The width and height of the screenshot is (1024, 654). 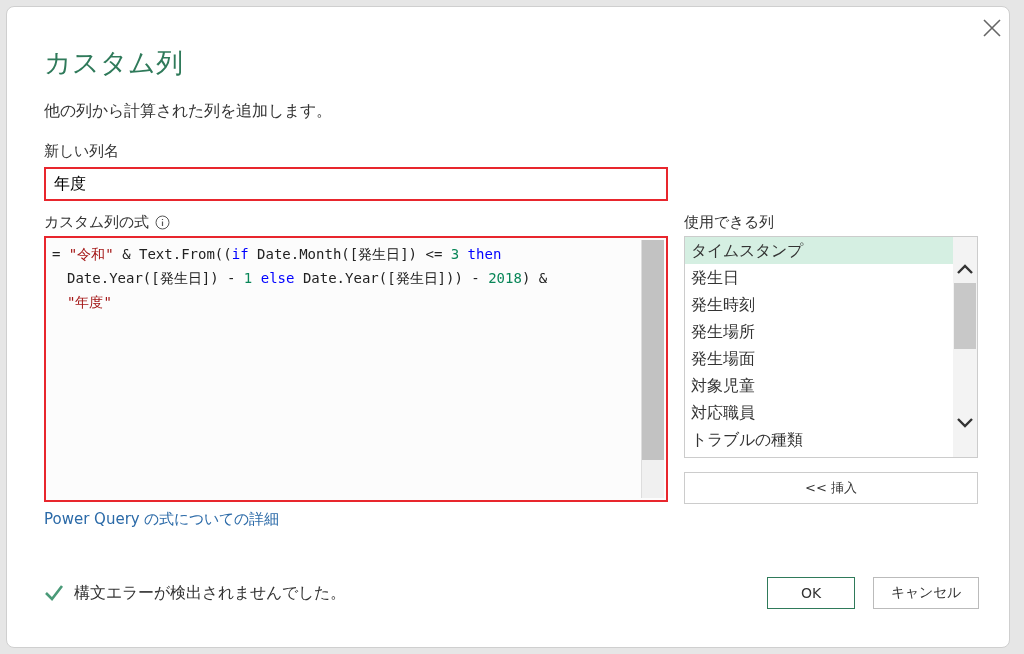 I want to click on scroll-down-icon, so click(x=965, y=423).